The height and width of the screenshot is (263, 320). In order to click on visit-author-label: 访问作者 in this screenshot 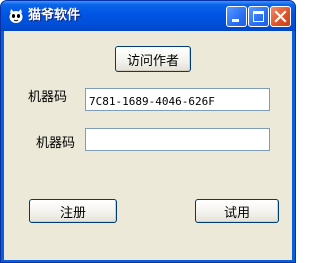, I will do `click(152, 61)`.